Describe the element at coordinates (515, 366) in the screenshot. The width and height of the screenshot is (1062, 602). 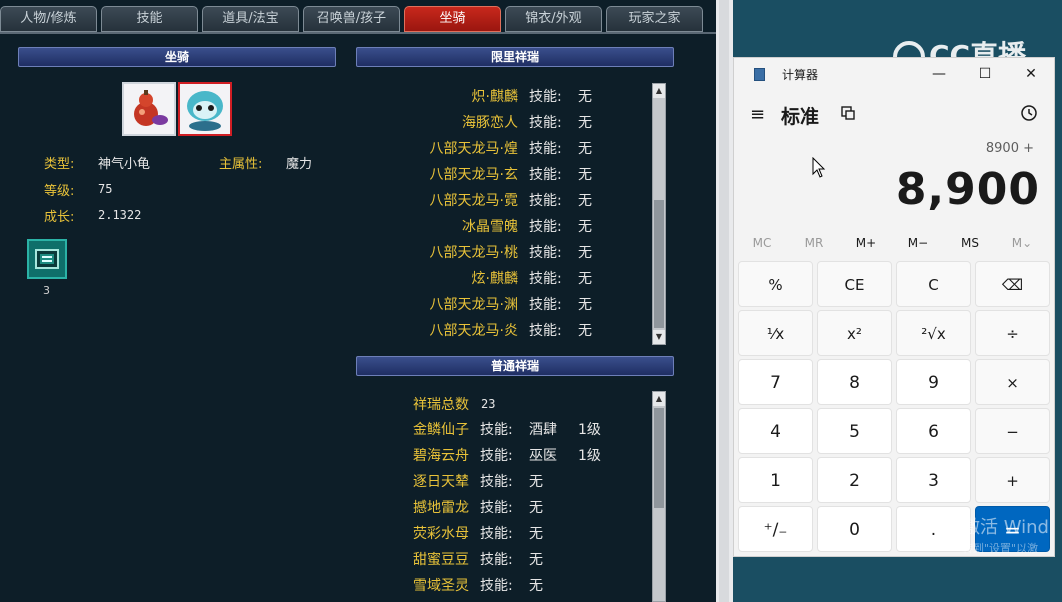
I see `normal-panel-header: 普通祥瑞` at that location.